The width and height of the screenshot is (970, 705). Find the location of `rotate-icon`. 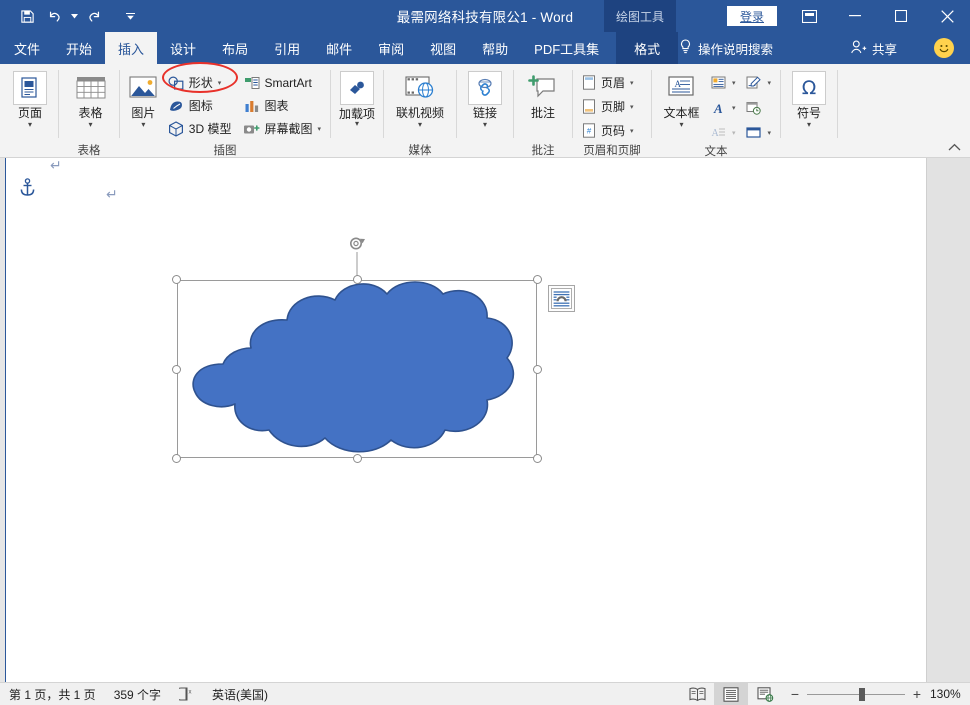

rotate-icon is located at coordinates (357, 246).